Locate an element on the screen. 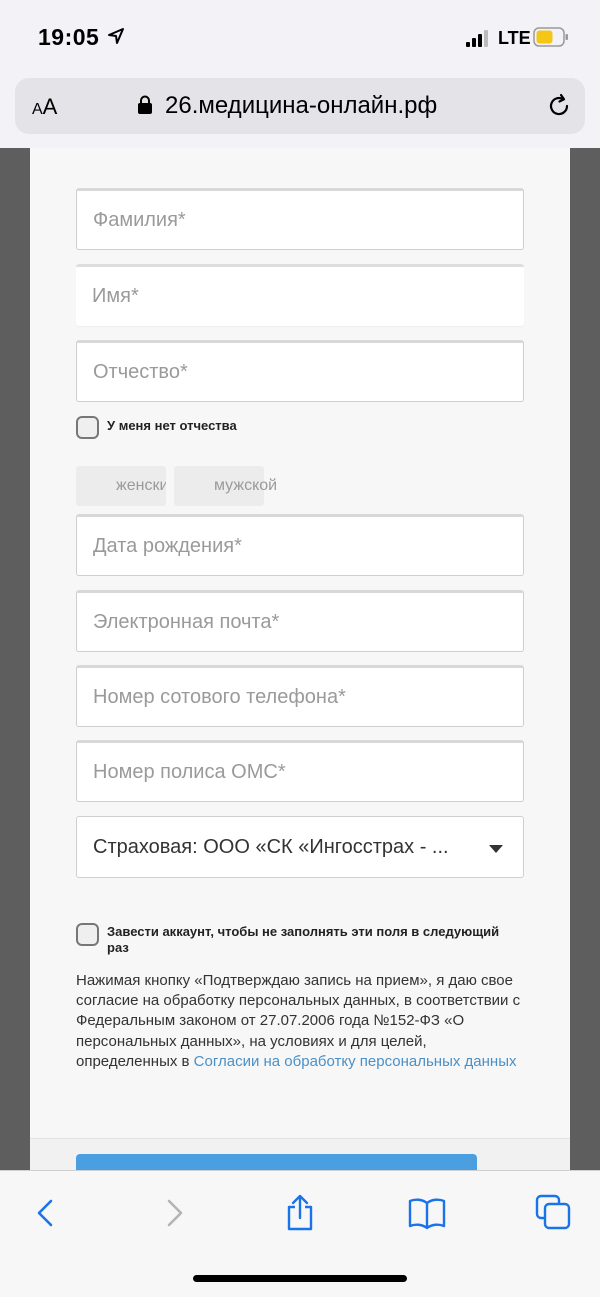 Image resolution: width=600 pixels, height=1297 pixels. birth-date-field: Дата рождения* is located at coordinates (300, 545).